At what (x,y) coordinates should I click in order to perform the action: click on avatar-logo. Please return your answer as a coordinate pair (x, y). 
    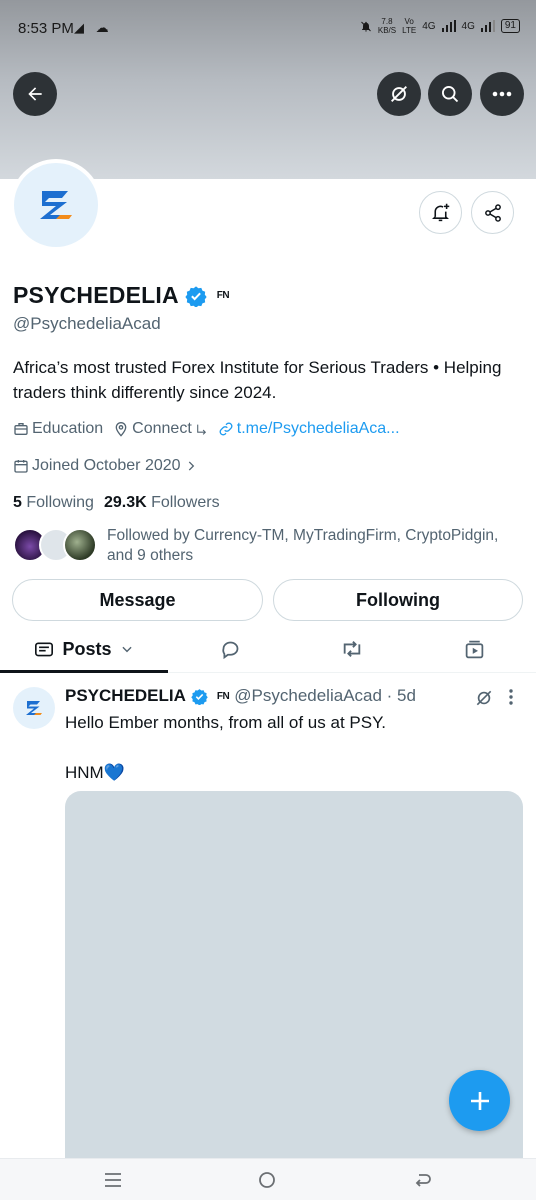
    Looking at the image, I should click on (56, 205).